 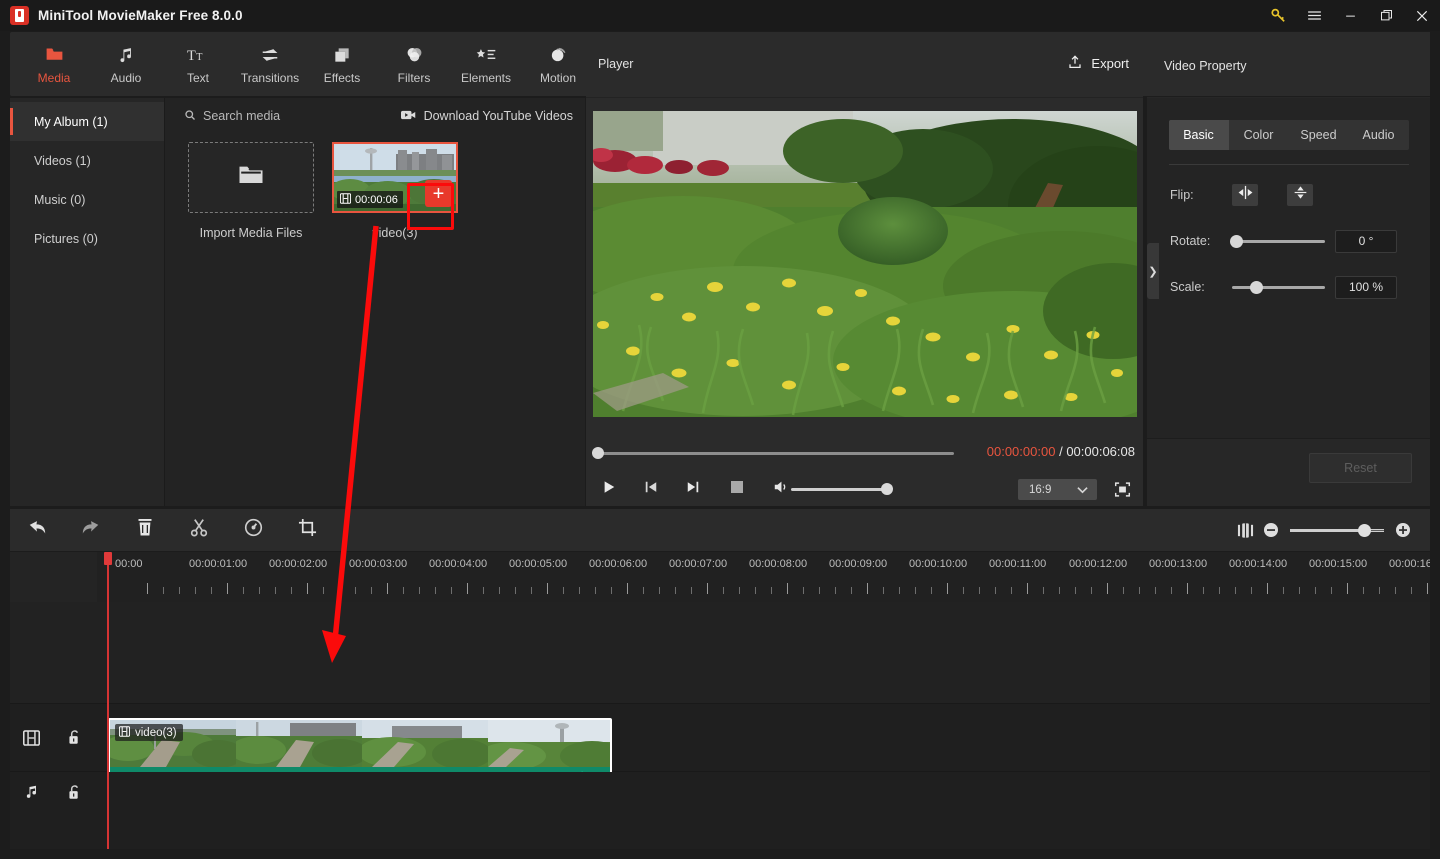 What do you see at coordinates (1259, 135) in the screenshot?
I see `tab-color: Color` at bounding box center [1259, 135].